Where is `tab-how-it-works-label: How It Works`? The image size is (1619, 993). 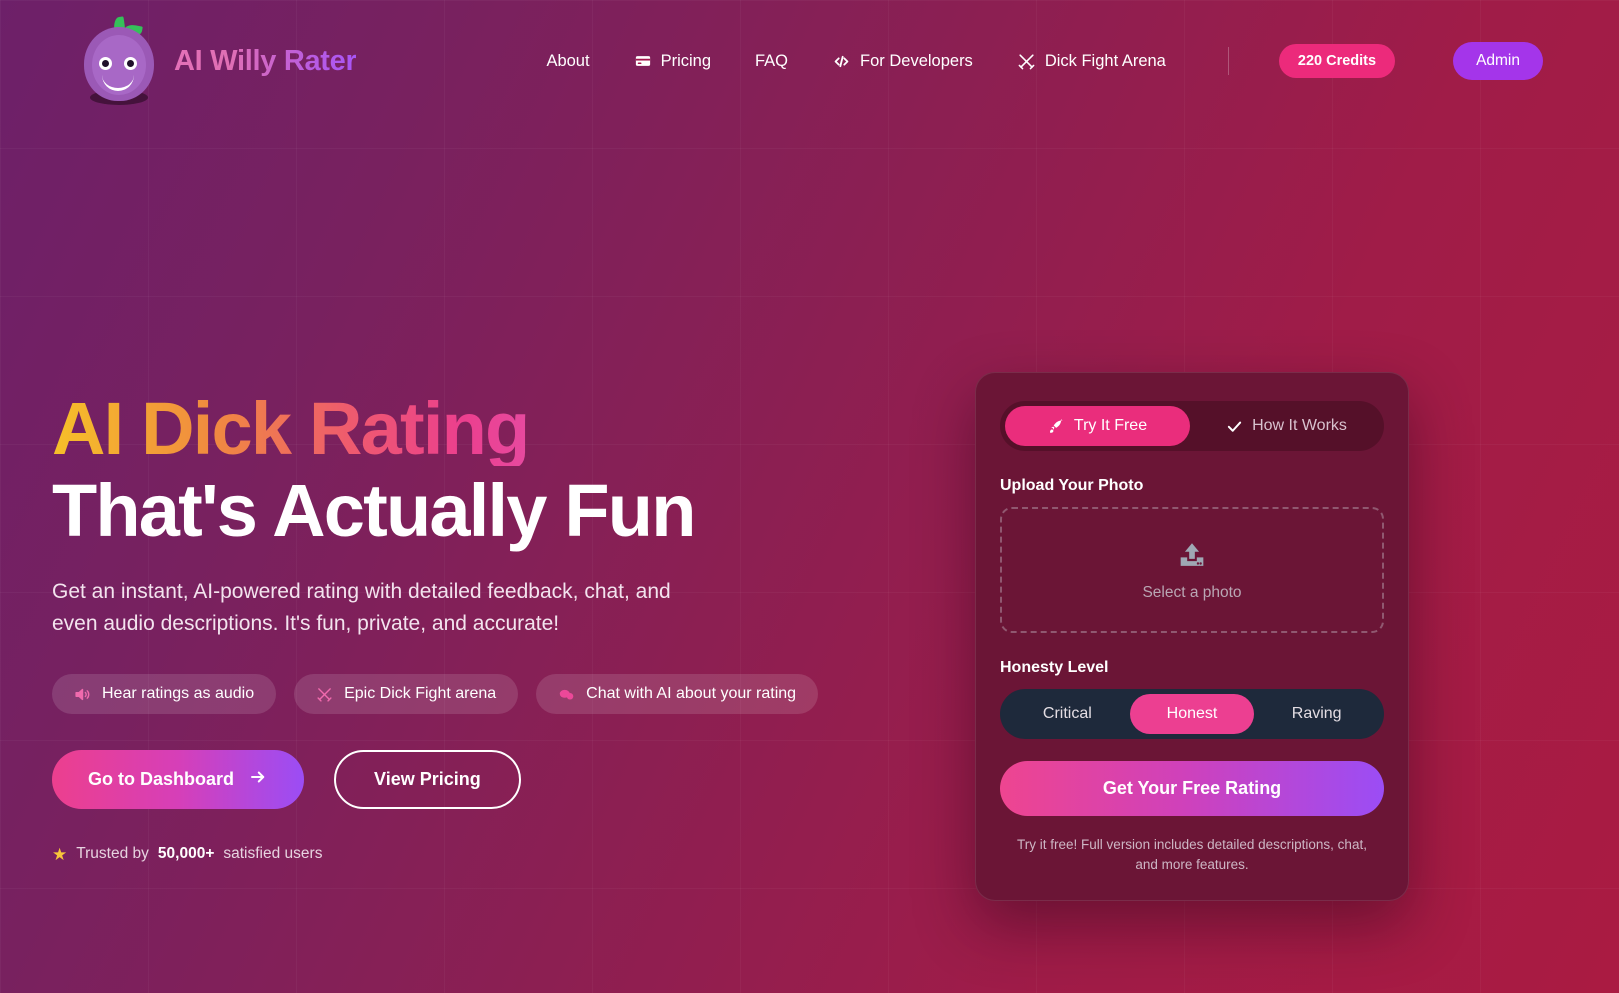 tab-how-it-works-label: How It Works is located at coordinates (1299, 425).